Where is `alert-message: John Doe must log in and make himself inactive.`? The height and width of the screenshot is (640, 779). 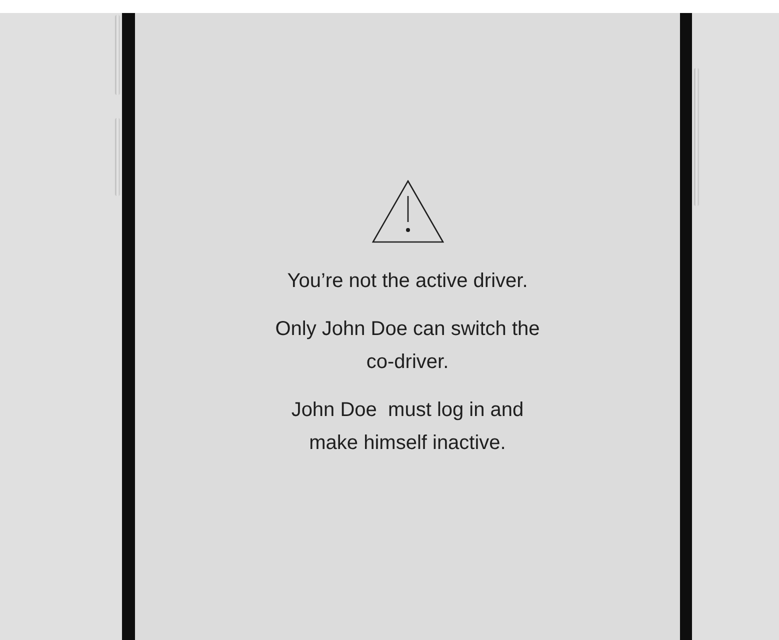
alert-message: John Doe must log in and make himself inactive. is located at coordinates (407, 427).